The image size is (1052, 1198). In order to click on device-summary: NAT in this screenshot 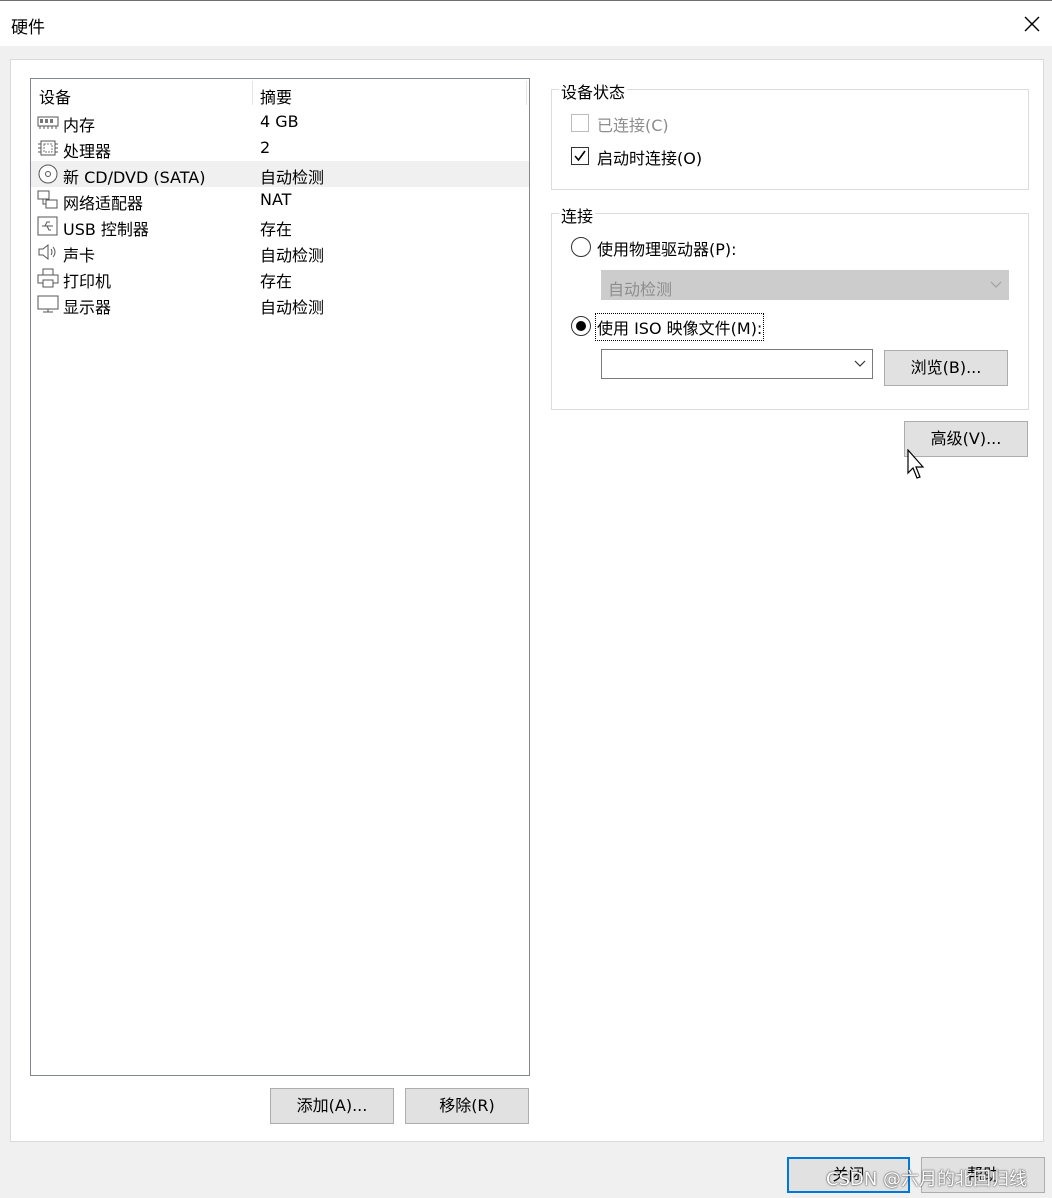, I will do `click(276, 199)`.